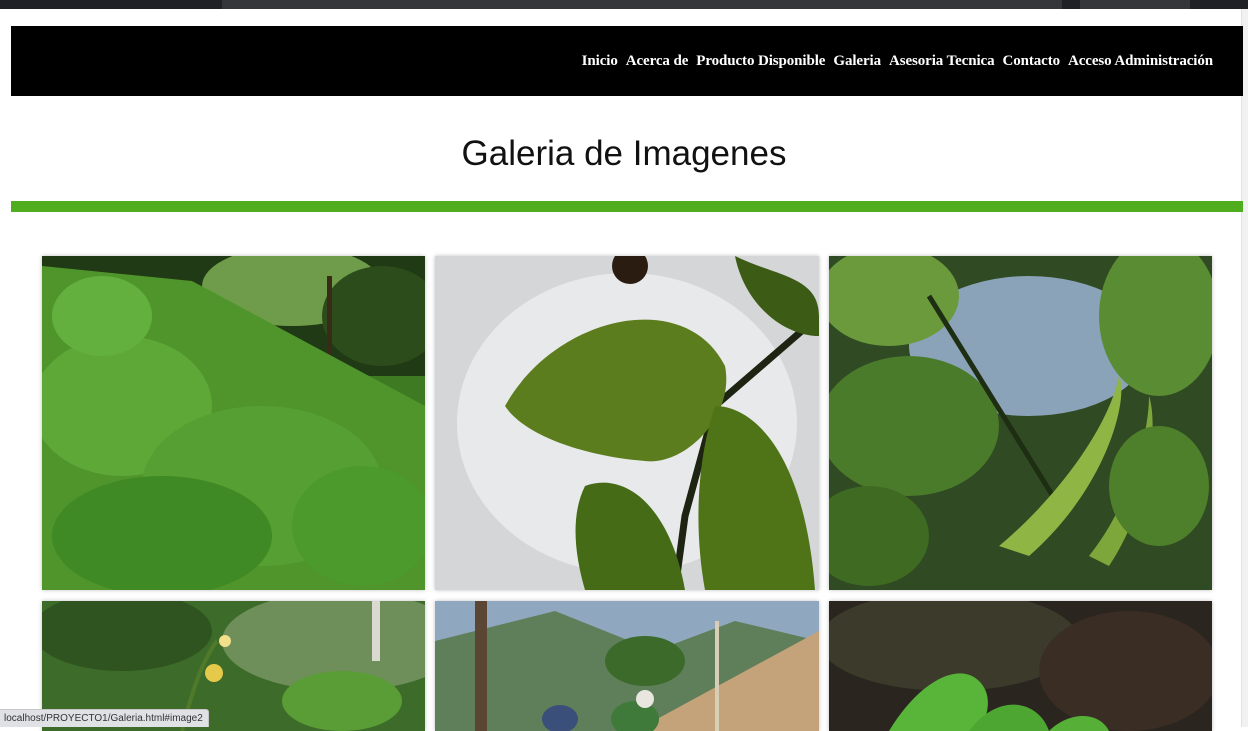 The width and height of the screenshot is (1248, 731). What do you see at coordinates (1140, 61) in the screenshot?
I see `nav-link-acceso-administracion: Acceso Administración` at bounding box center [1140, 61].